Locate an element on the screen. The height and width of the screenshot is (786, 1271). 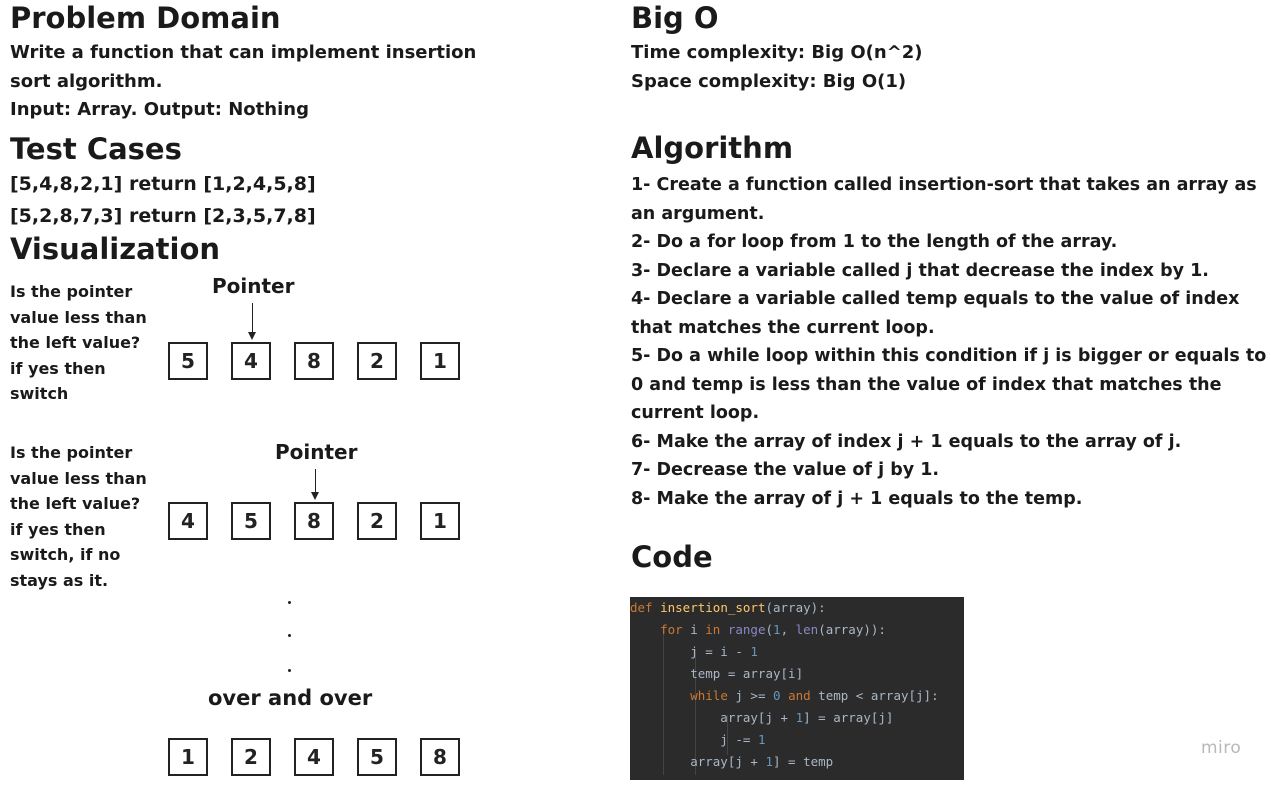
step1-cell: 1 is located at coordinates (440, 361).